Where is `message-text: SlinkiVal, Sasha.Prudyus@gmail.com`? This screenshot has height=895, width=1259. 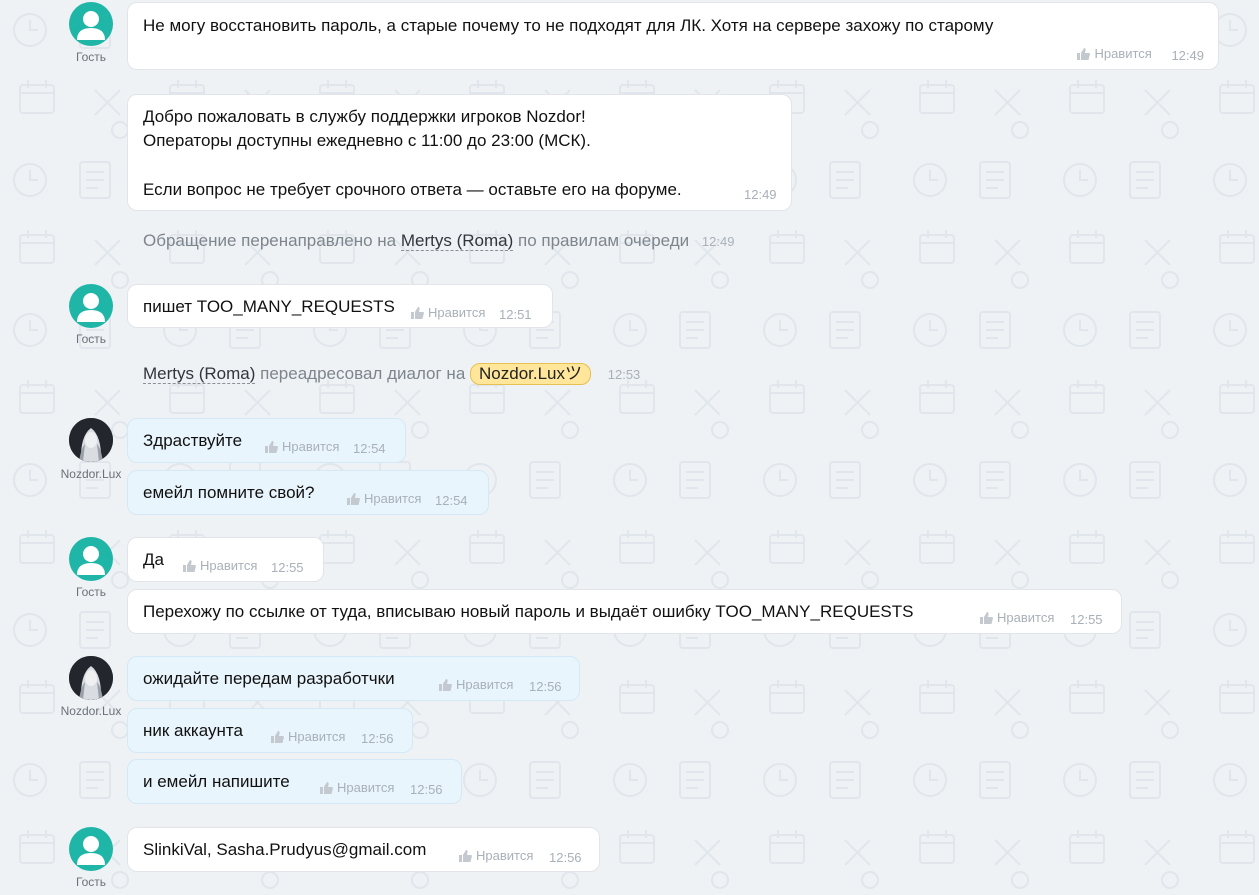 message-text: SlinkiVal, Sasha.Prudyus@gmail.com is located at coordinates (285, 849).